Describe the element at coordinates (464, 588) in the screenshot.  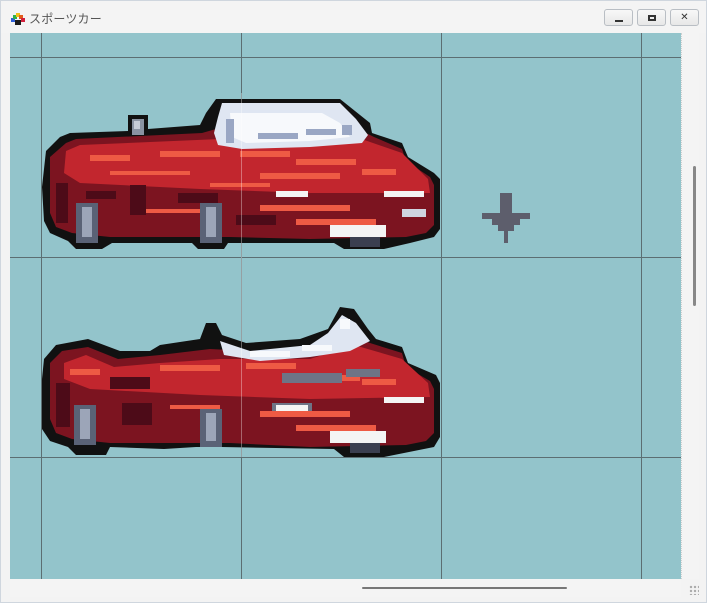
I see `horizontal-scroll-thumb` at that location.